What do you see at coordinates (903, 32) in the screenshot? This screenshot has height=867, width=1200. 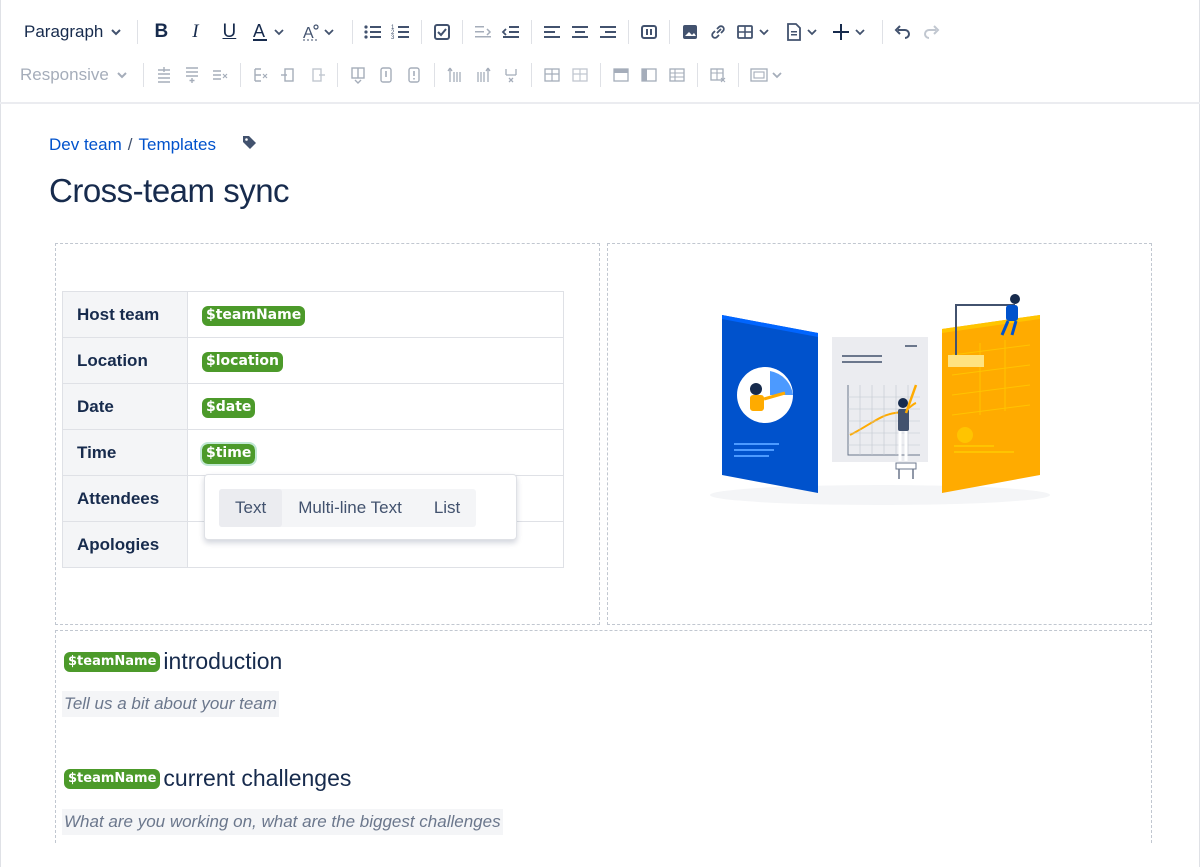 I see `undo-button` at bounding box center [903, 32].